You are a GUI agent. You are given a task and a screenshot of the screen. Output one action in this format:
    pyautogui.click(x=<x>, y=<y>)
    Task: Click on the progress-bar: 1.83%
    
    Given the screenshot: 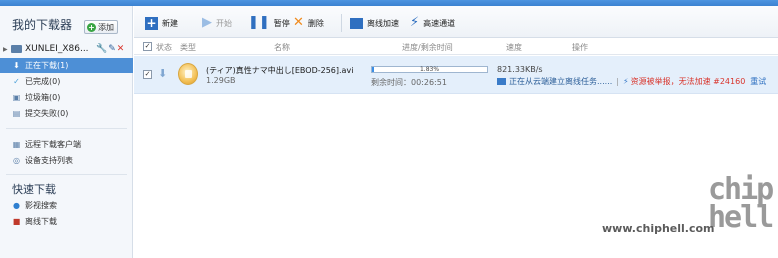 What is the action you would take?
    pyautogui.click(x=429, y=69)
    